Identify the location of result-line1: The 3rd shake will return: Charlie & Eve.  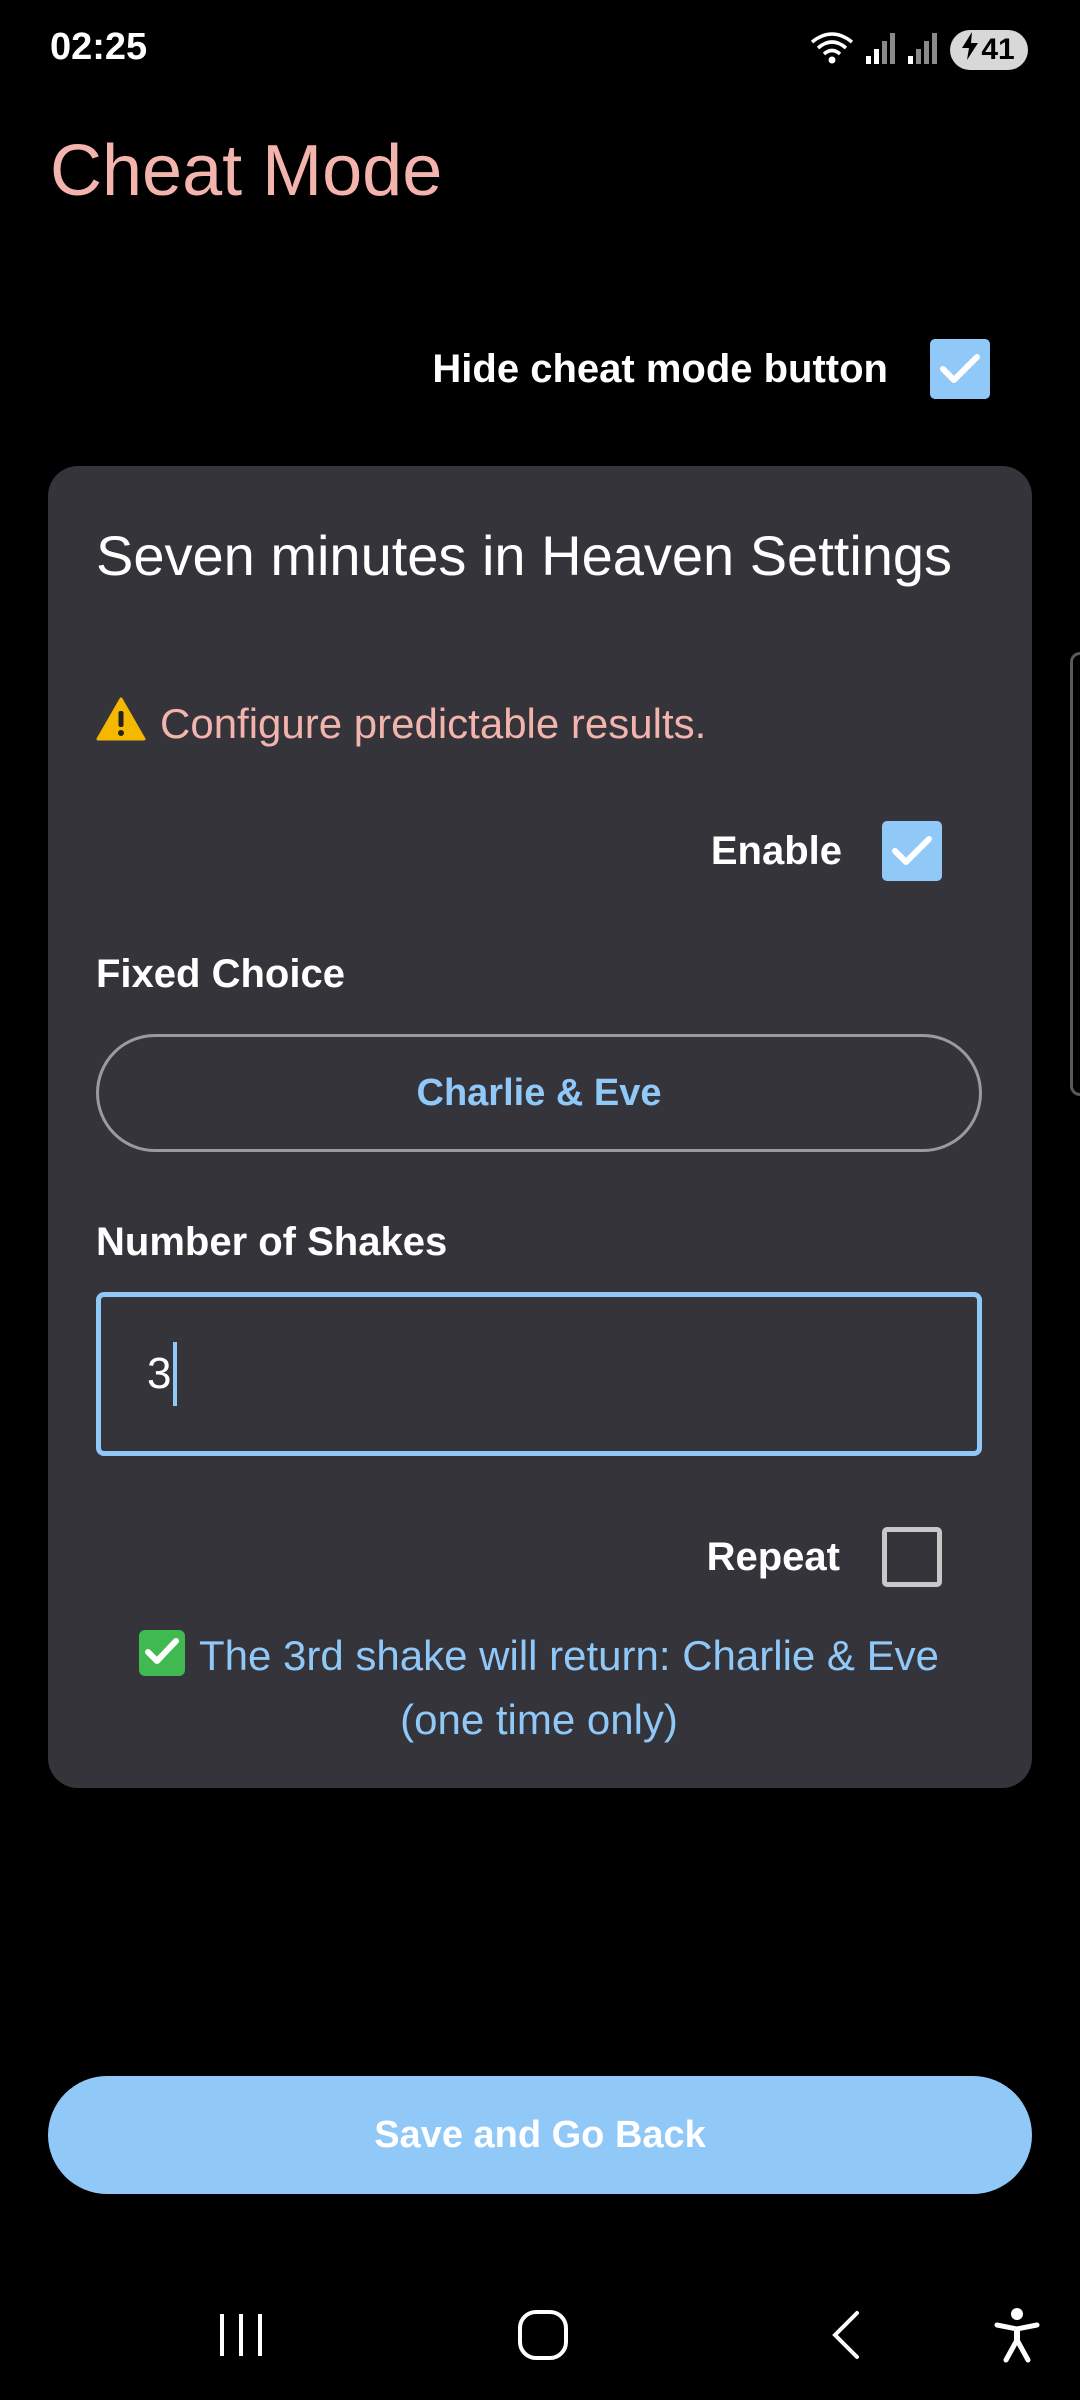
(569, 1655).